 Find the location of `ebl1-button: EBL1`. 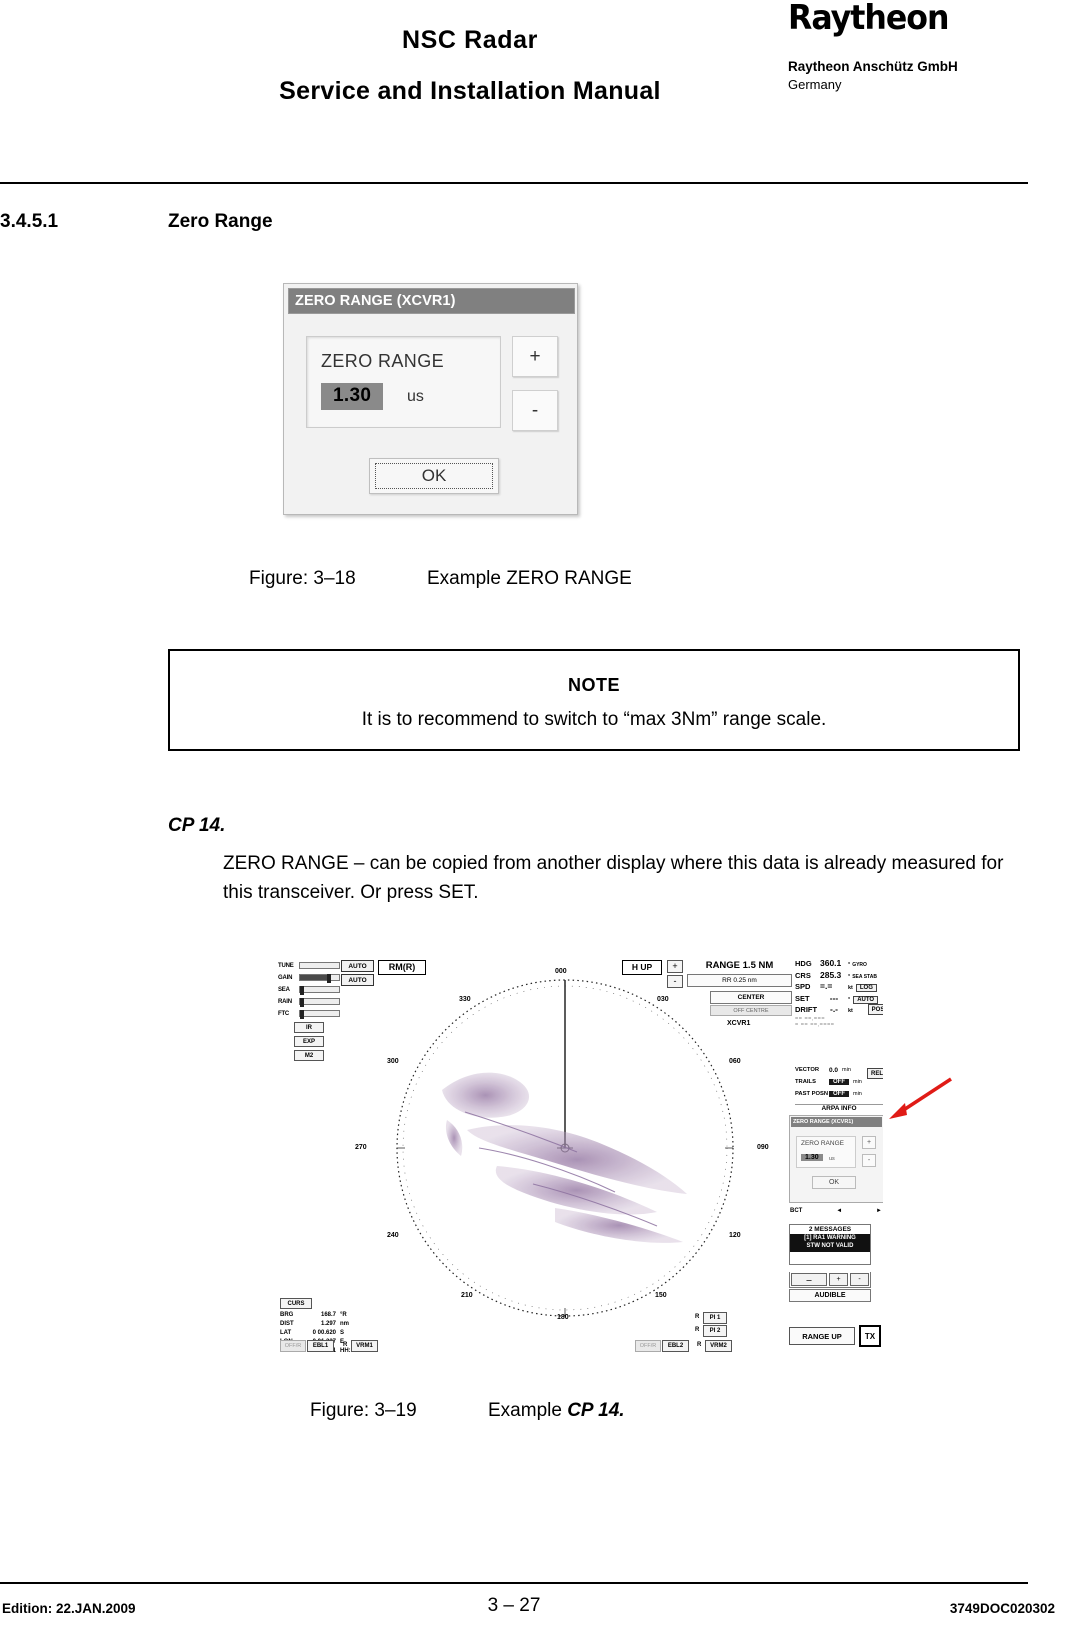

ebl1-button: EBL1 is located at coordinates (320, 1346).